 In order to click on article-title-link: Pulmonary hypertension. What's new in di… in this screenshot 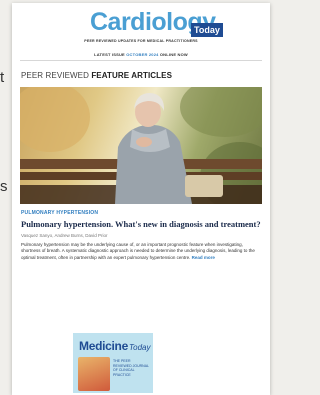, I will do `click(141, 224)`.